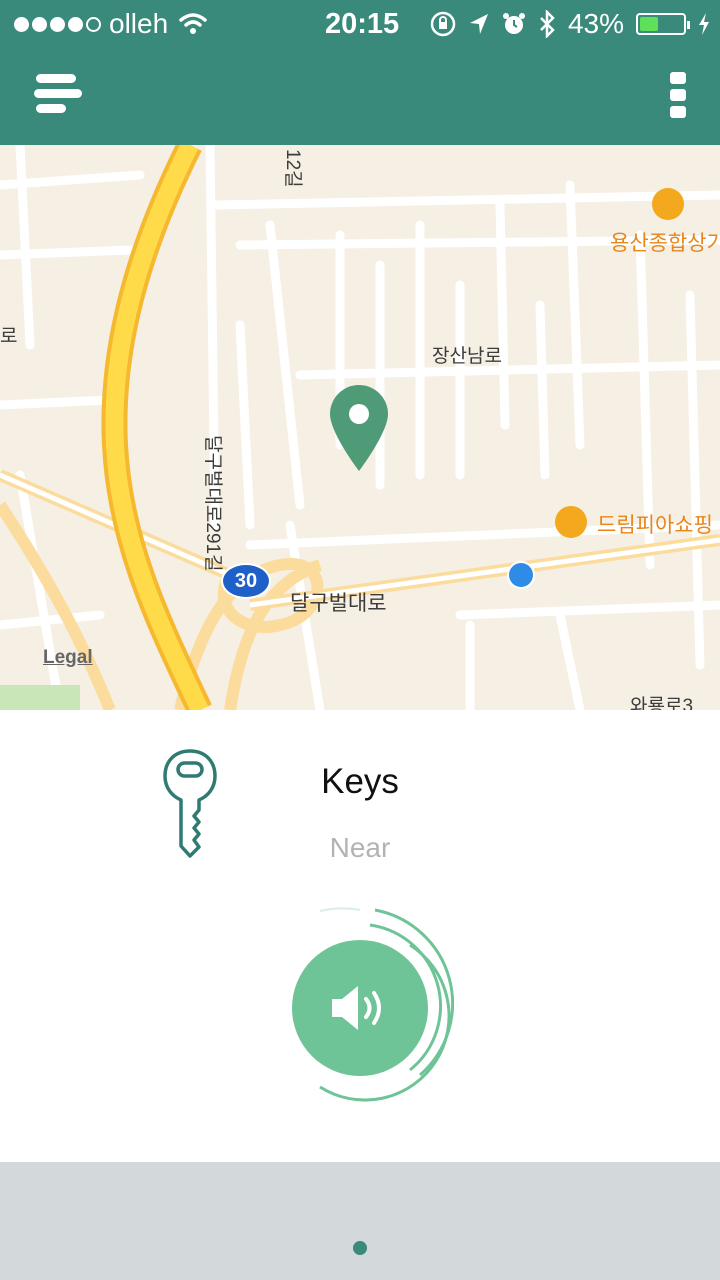  Describe the element at coordinates (443, 24) in the screenshot. I see `rotation-lock-icon` at that location.